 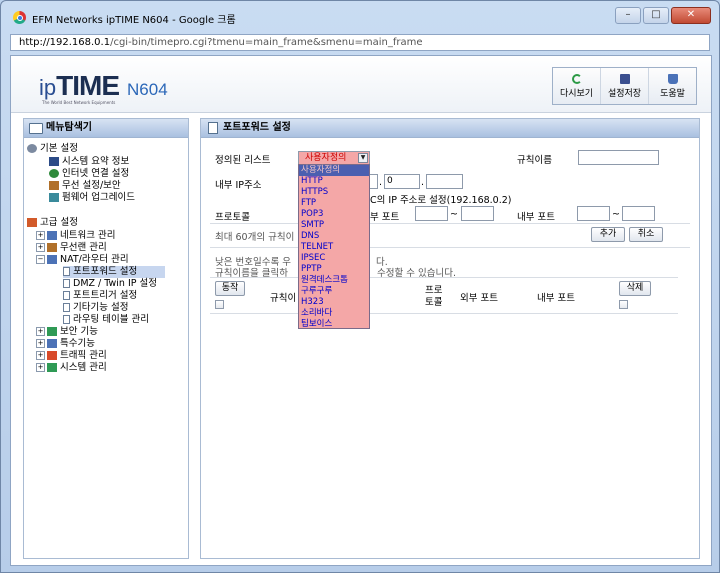 I want to click on logo-ip: ip, so click(x=48, y=87).